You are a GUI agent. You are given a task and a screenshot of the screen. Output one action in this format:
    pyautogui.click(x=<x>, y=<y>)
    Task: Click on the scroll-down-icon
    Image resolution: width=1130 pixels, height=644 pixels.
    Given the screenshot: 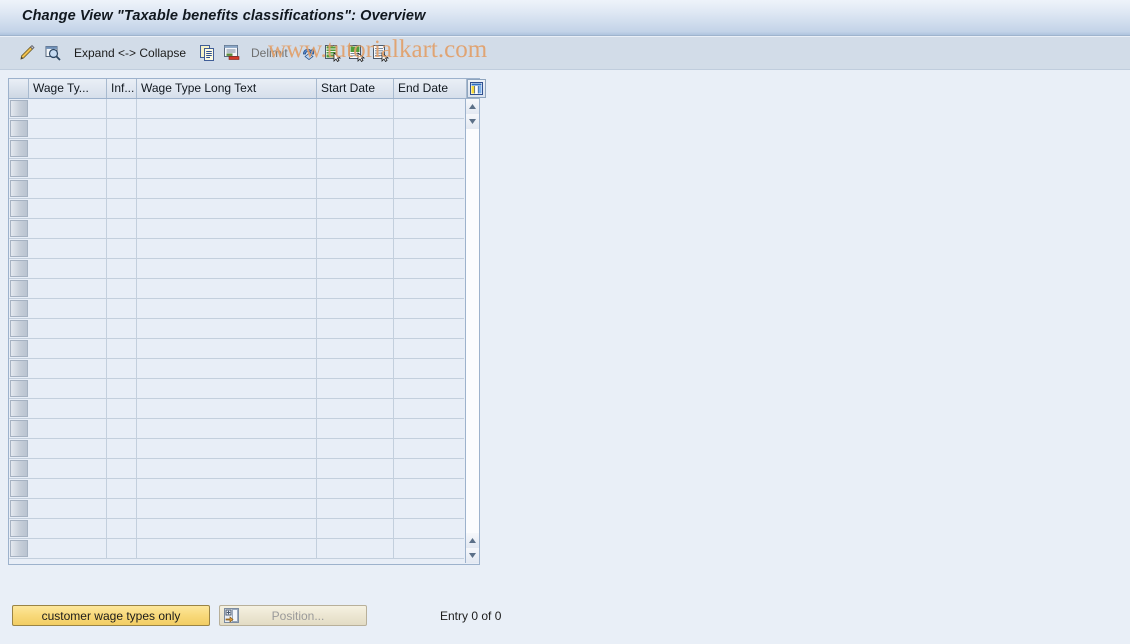 What is the action you would take?
    pyautogui.click(x=472, y=540)
    